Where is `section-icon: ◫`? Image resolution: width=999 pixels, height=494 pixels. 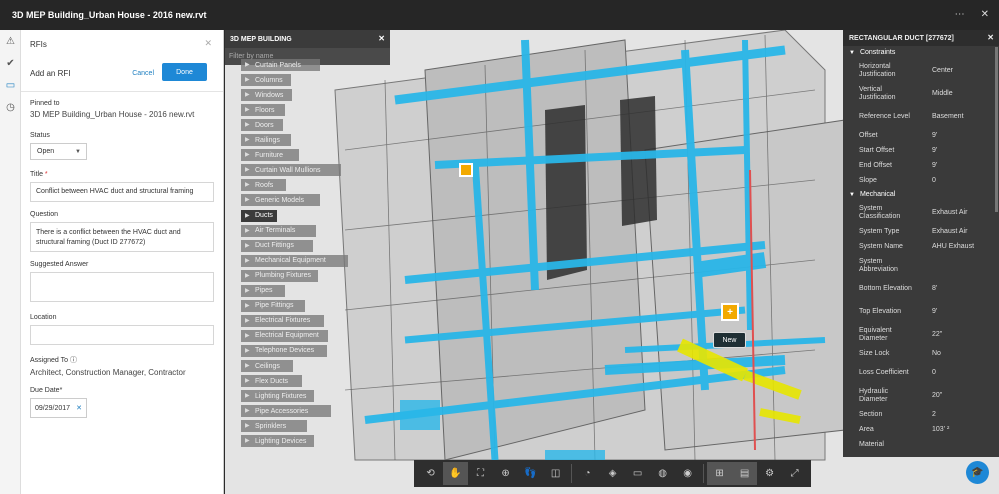 section-icon: ◫ is located at coordinates (555, 473).